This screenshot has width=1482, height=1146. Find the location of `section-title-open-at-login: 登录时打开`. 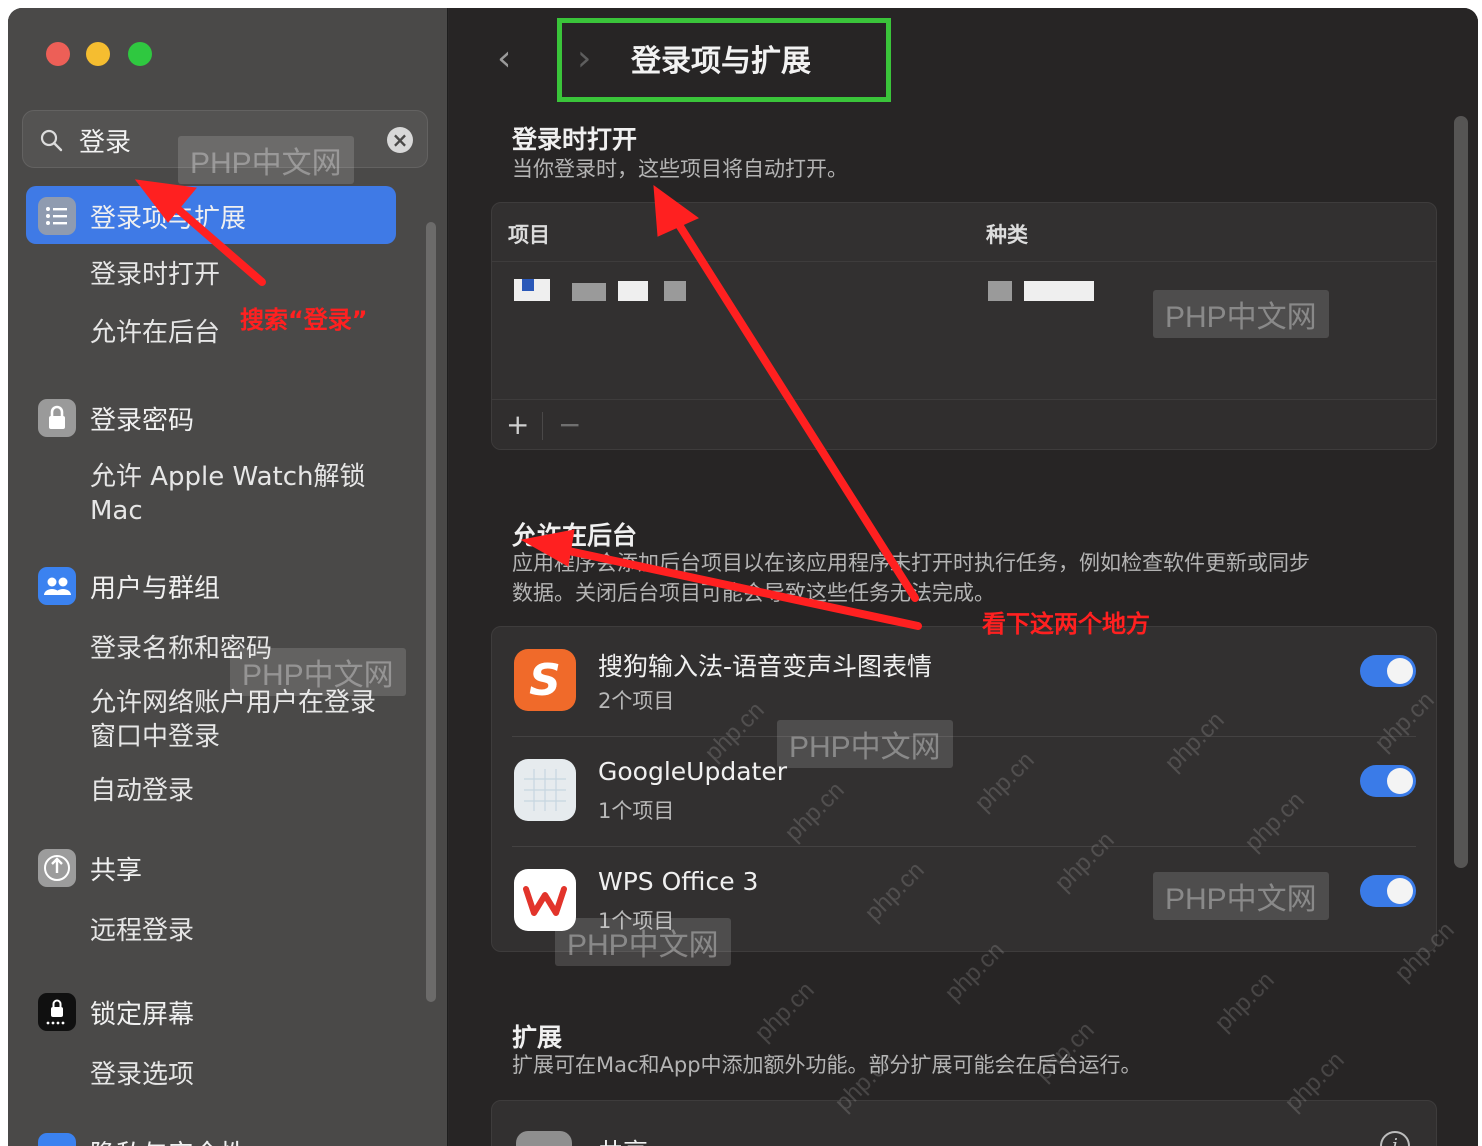

section-title-open-at-login: 登录时打开 is located at coordinates (575, 139).